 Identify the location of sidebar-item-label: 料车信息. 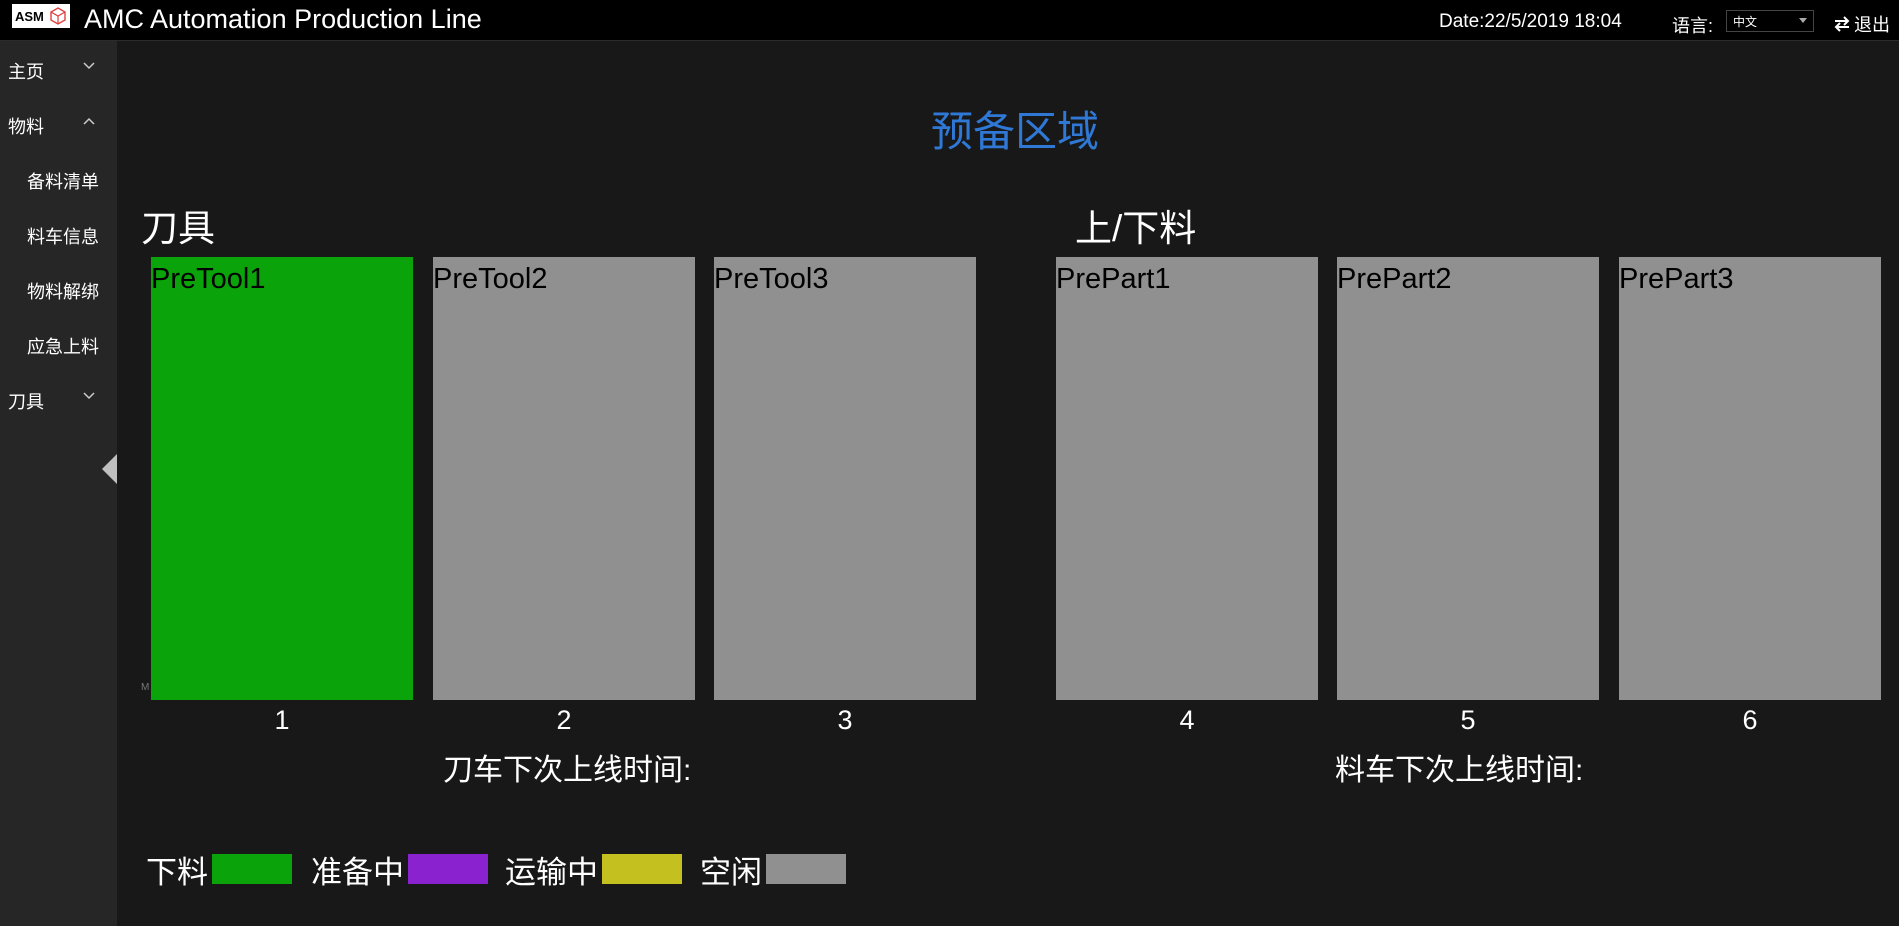
(63, 237).